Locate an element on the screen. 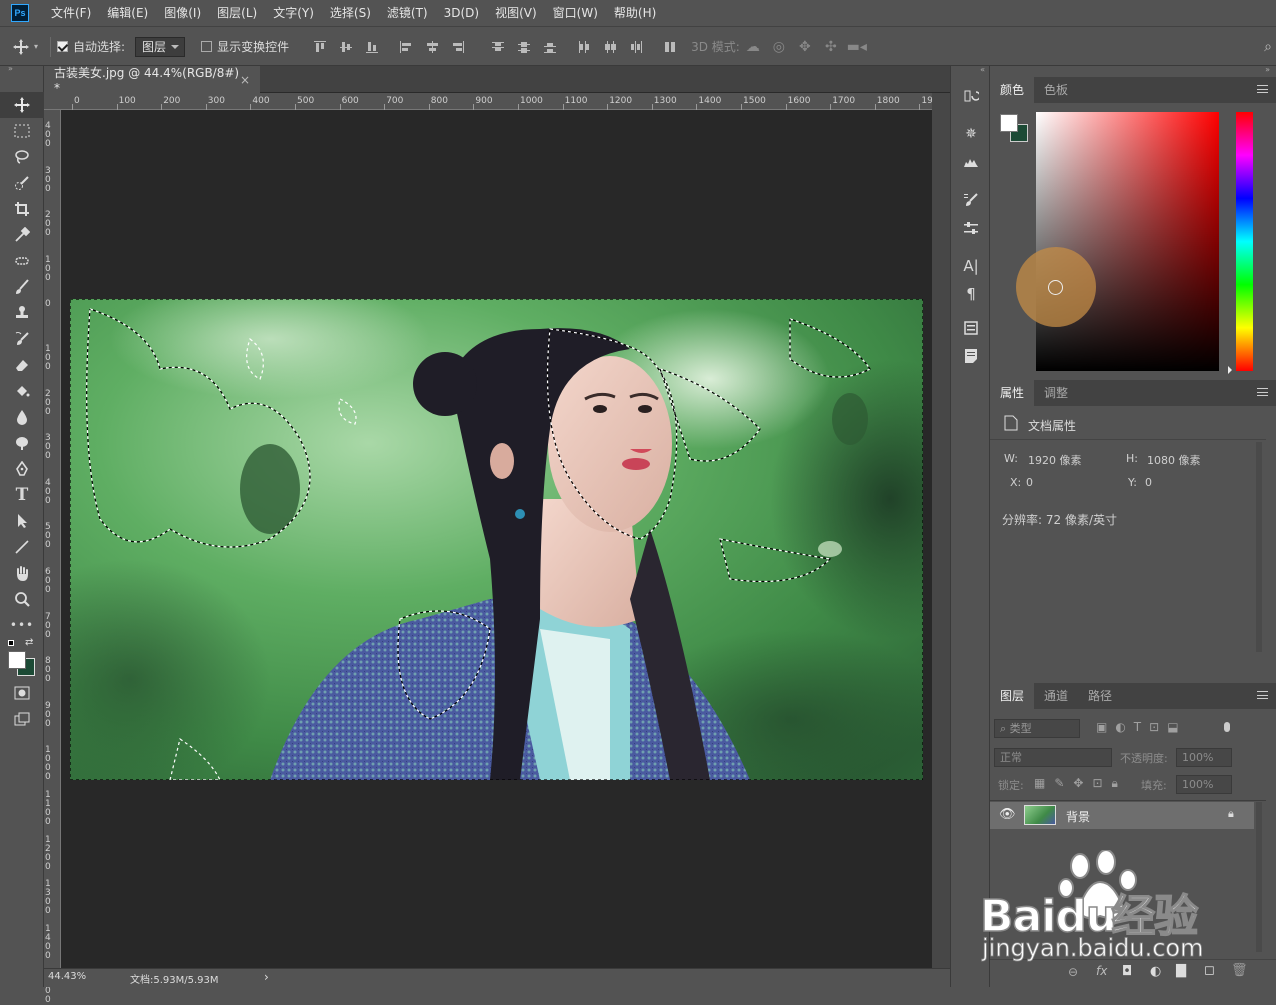  adjust-sliders-panel-icon is located at coordinates (971, 228).